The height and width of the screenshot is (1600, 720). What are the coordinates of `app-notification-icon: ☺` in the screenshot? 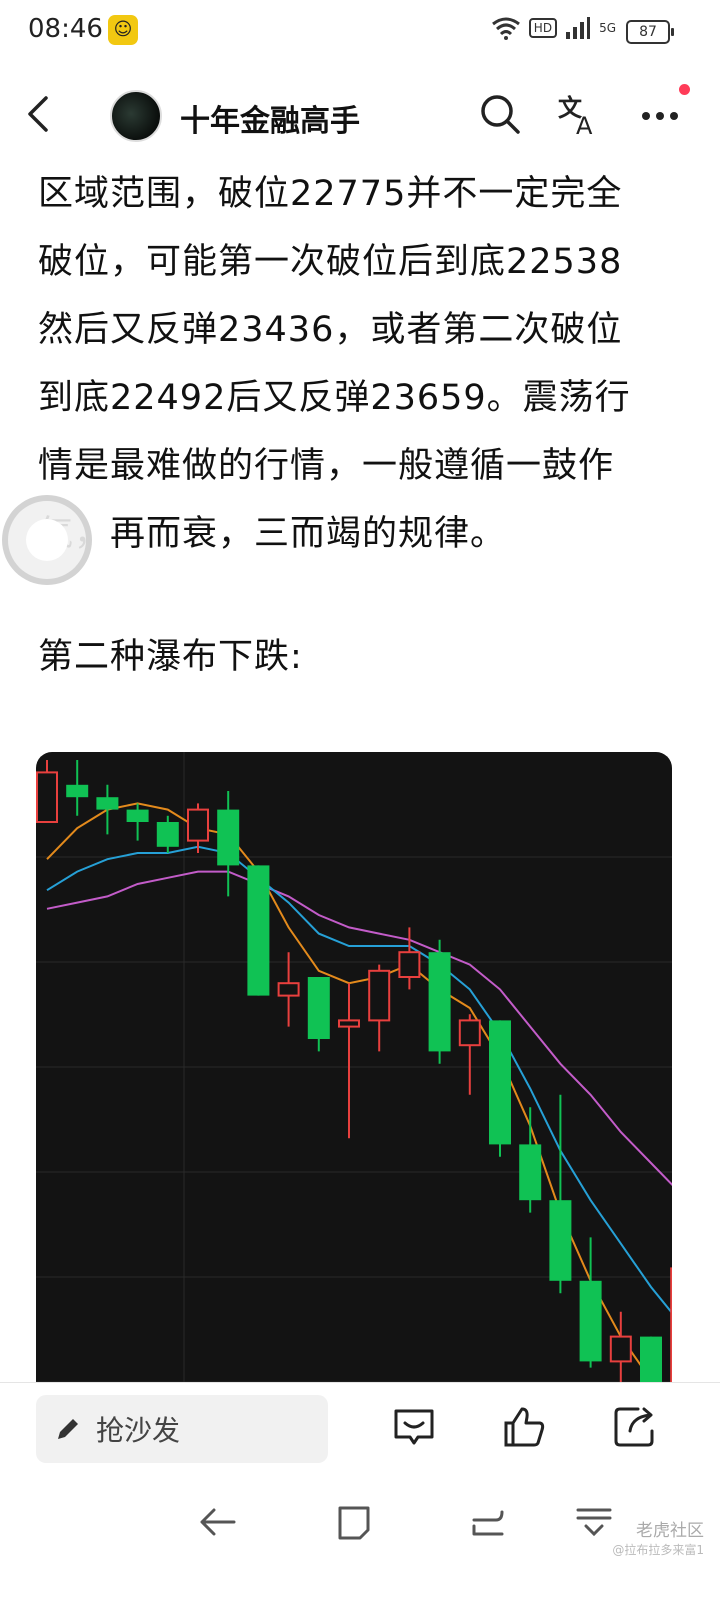 It's located at (123, 30).